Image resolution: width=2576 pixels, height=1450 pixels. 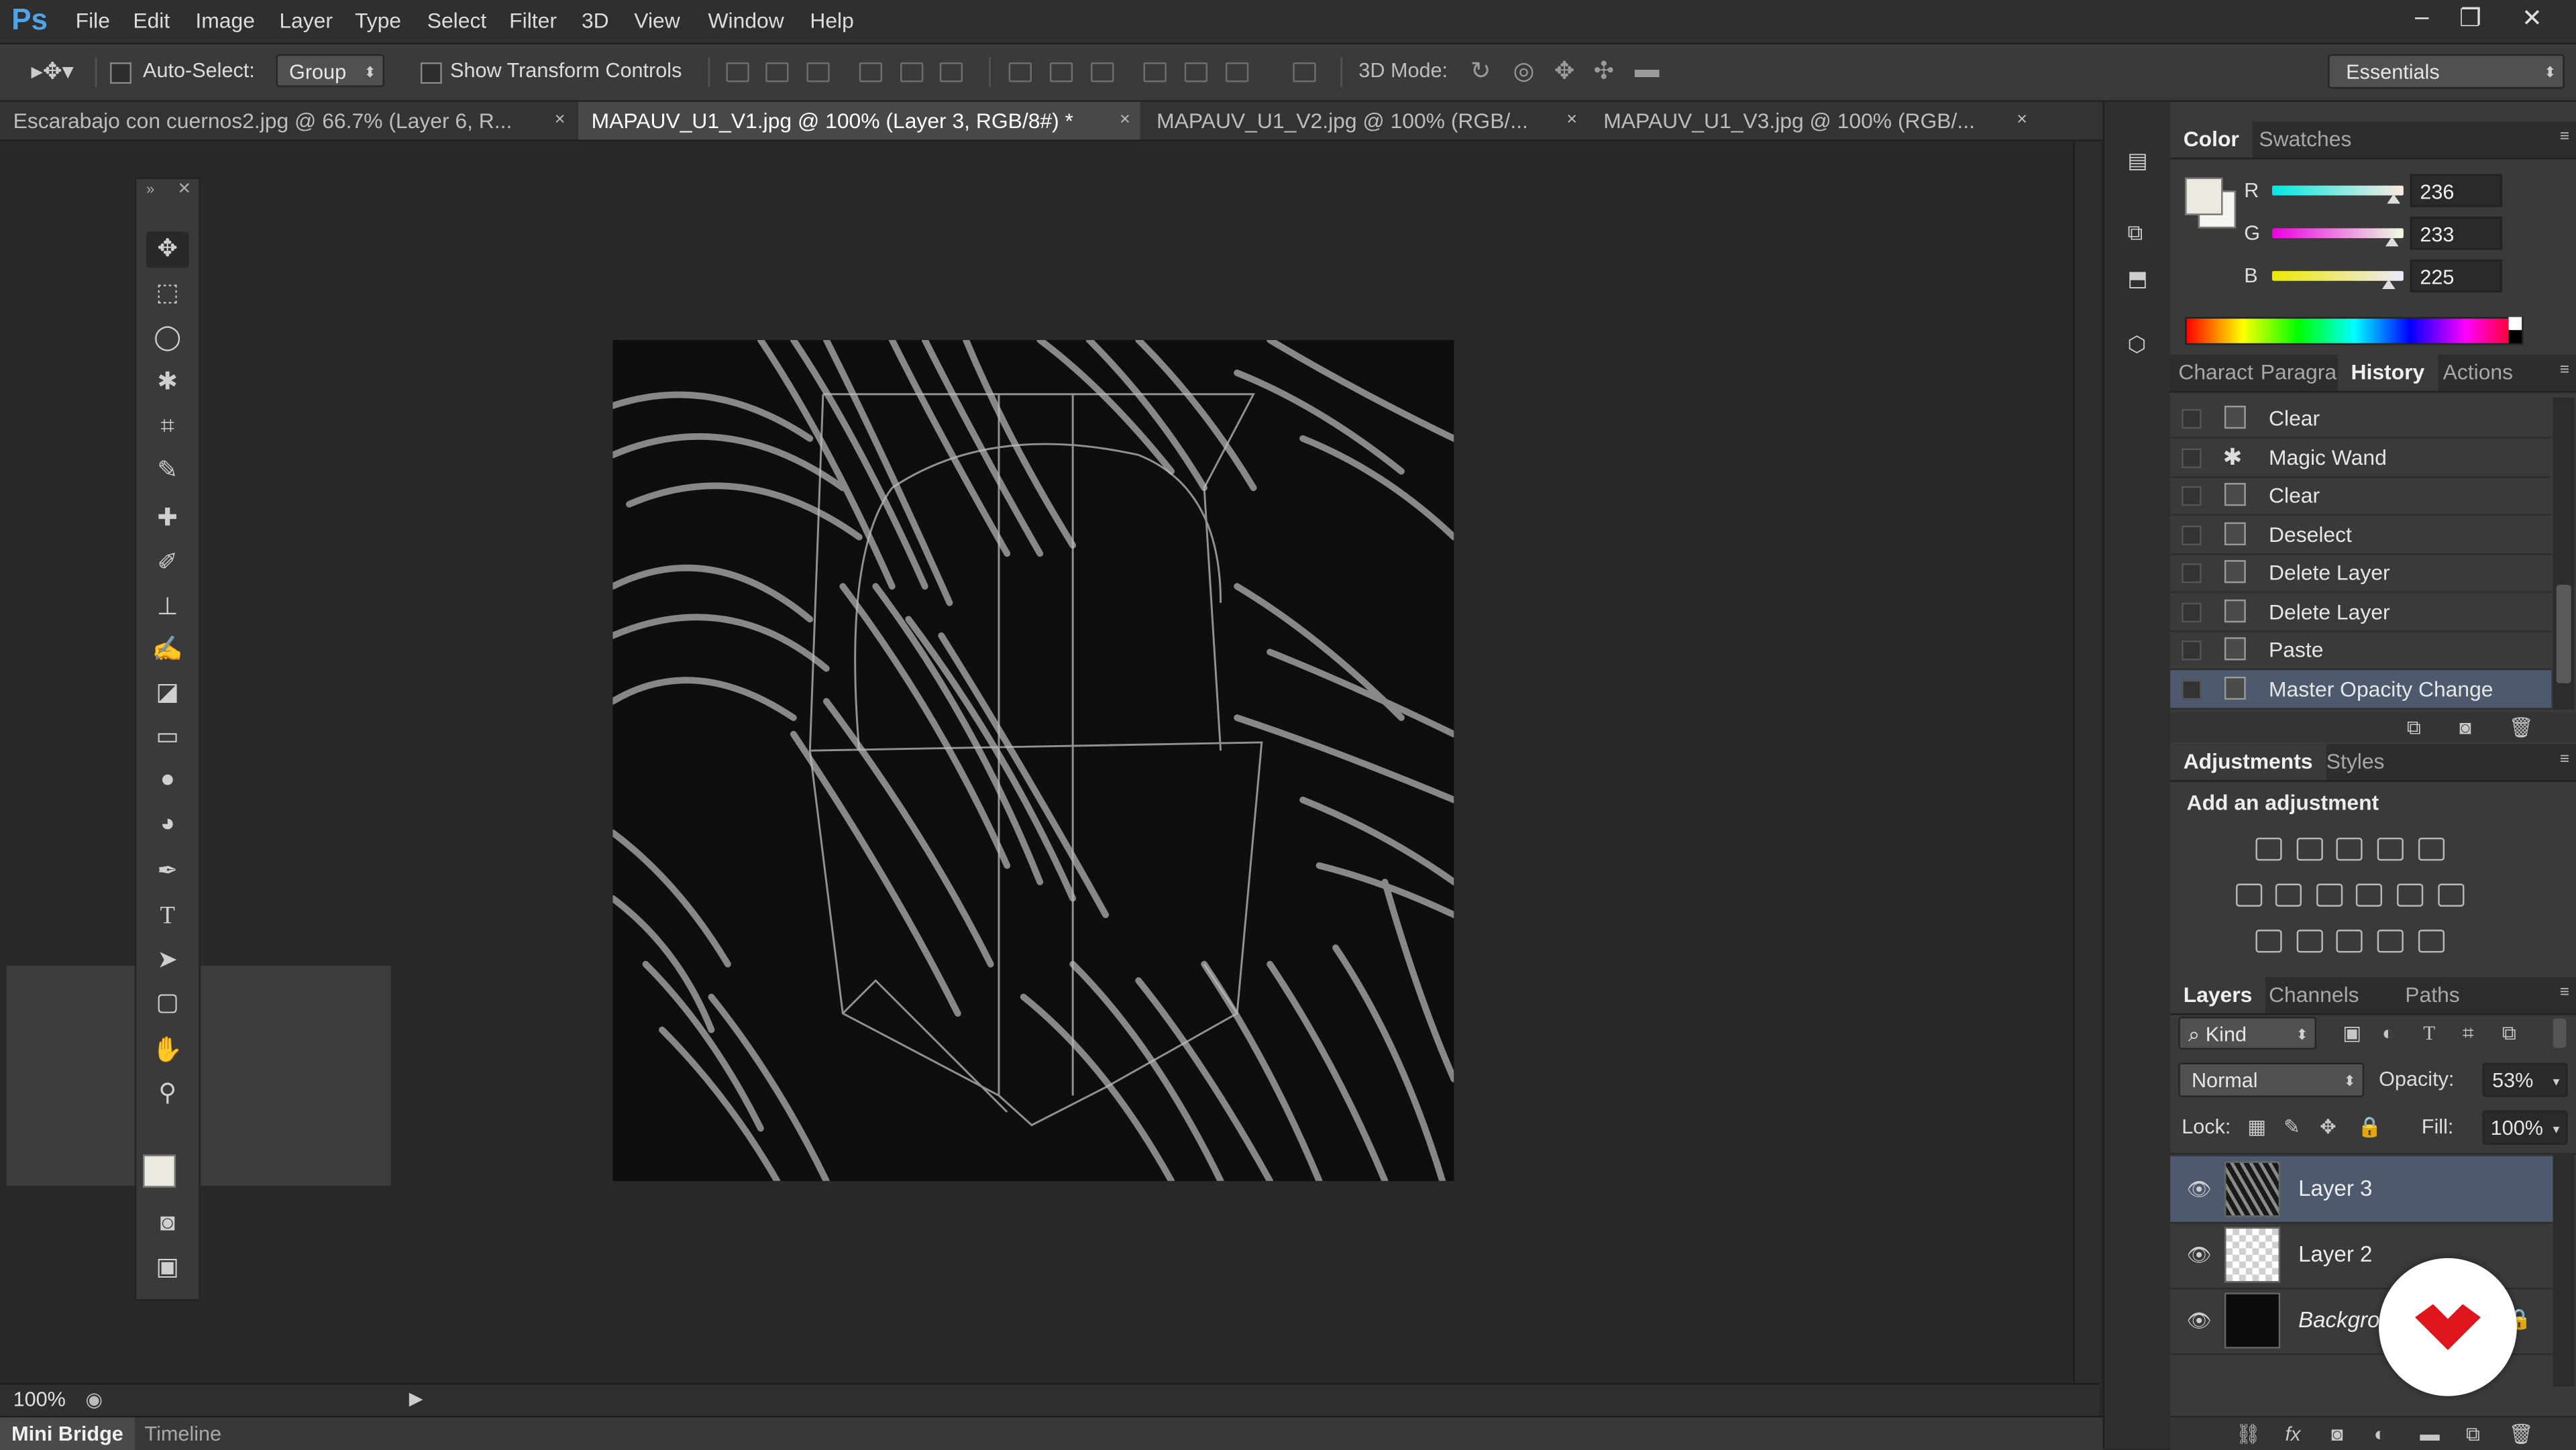 I want to click on minimize-button: –, so click(x=2421, y=17).